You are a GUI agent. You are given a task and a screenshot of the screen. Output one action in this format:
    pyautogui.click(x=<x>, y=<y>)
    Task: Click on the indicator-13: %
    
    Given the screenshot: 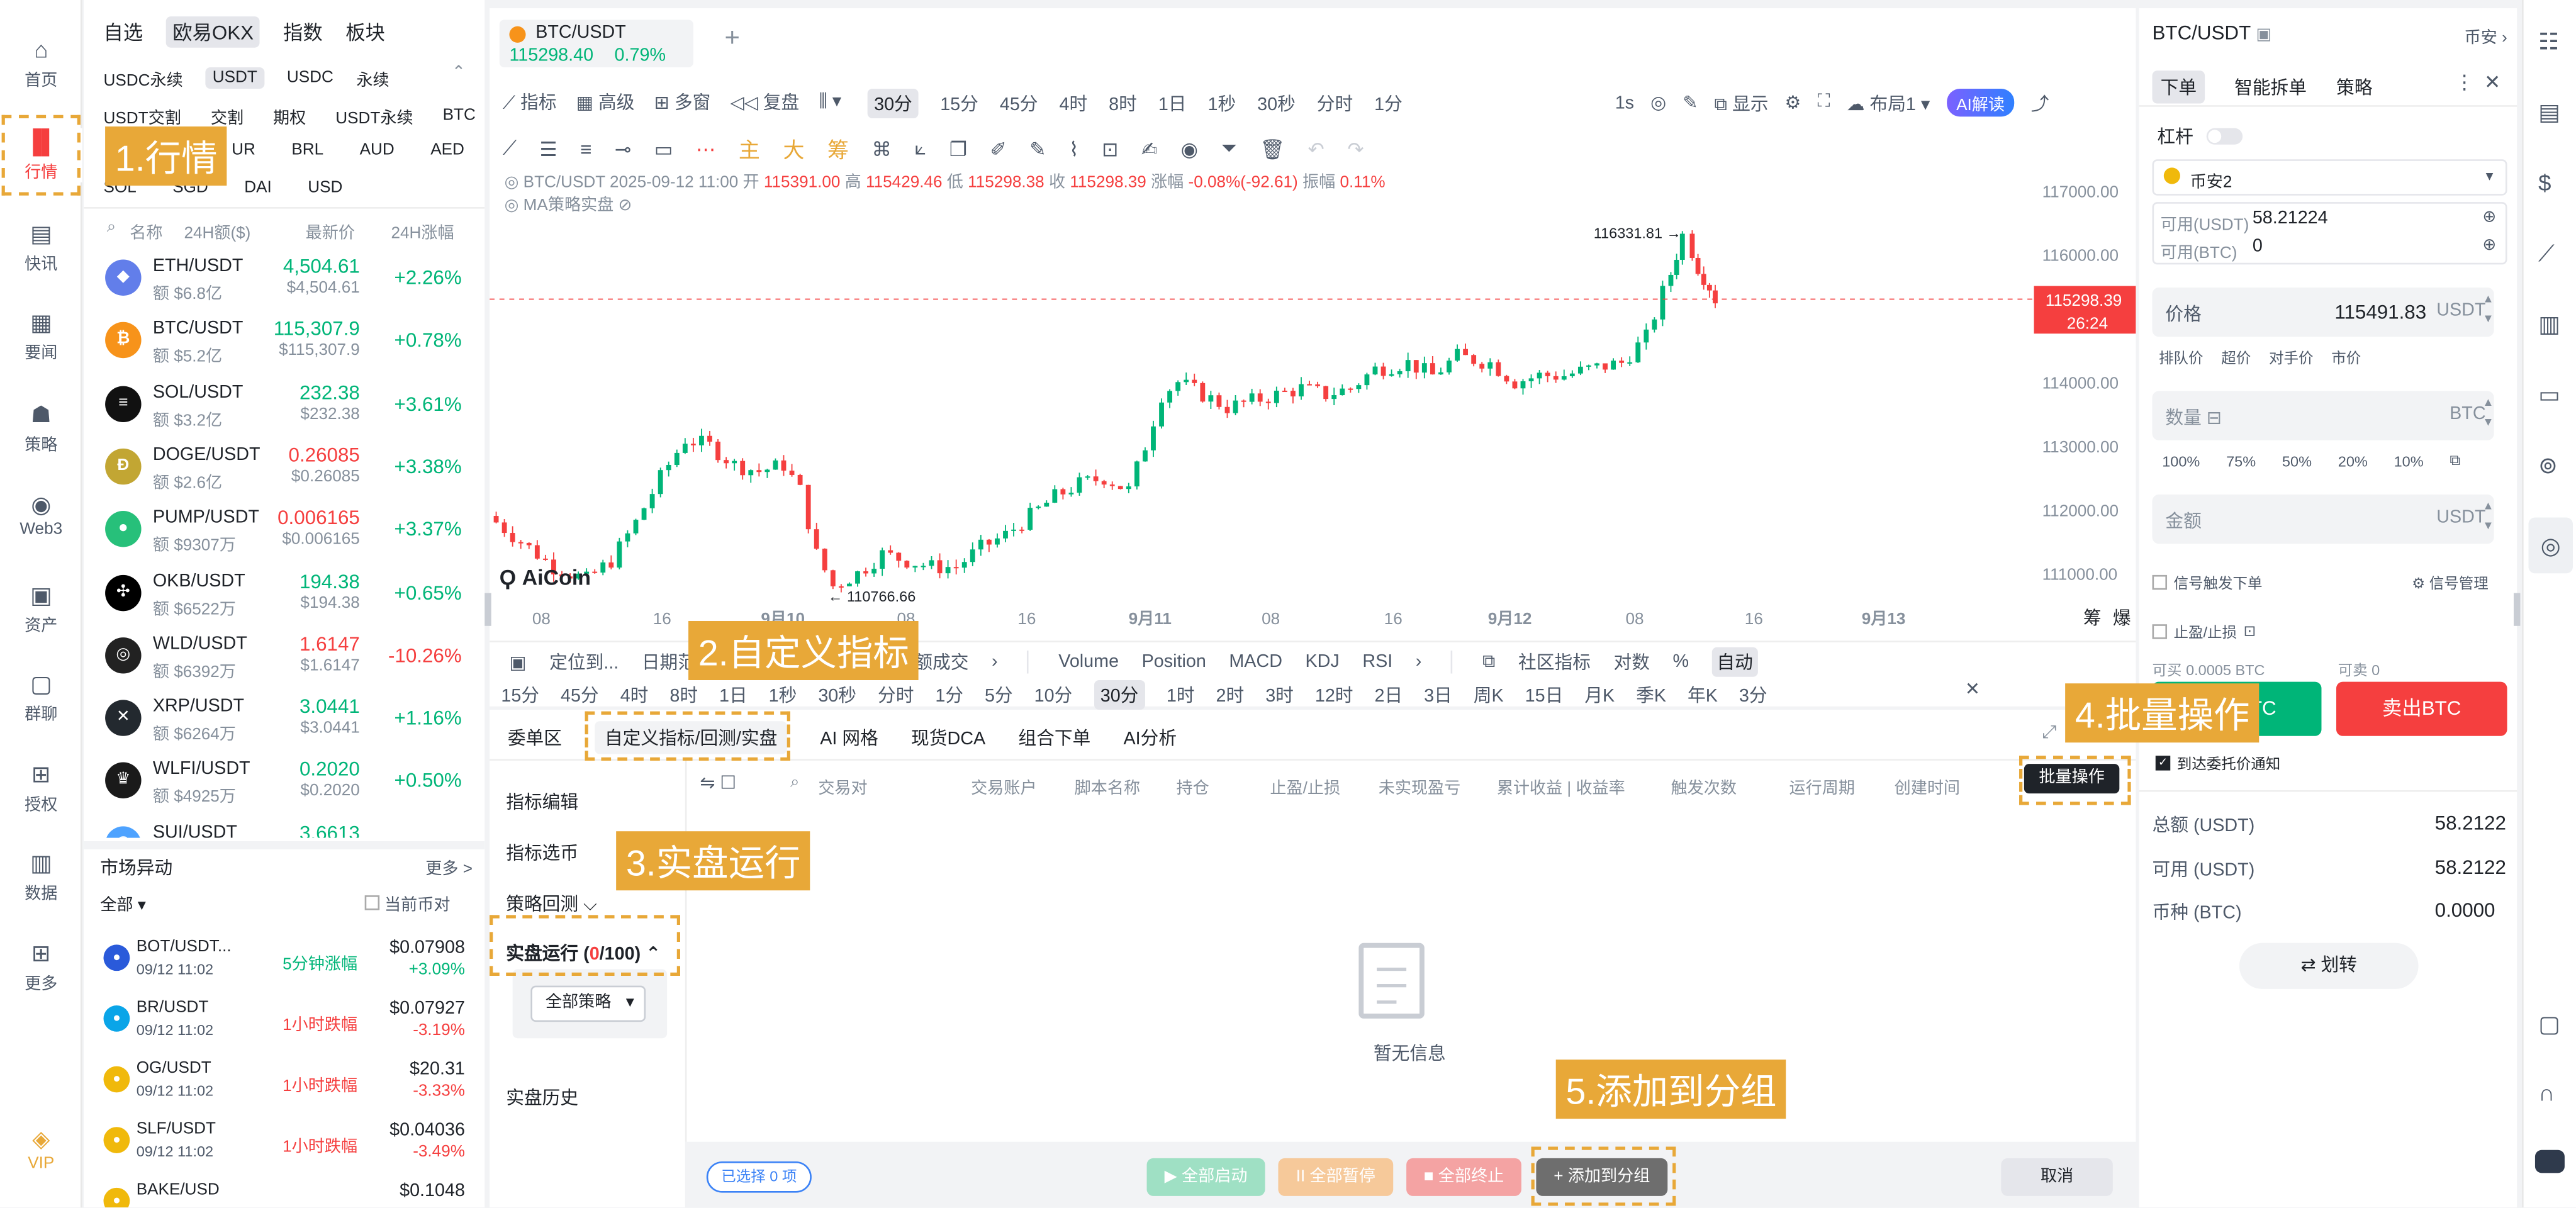 What is the action you would take?
    pyautogui.click(x=1681, y=662)
    